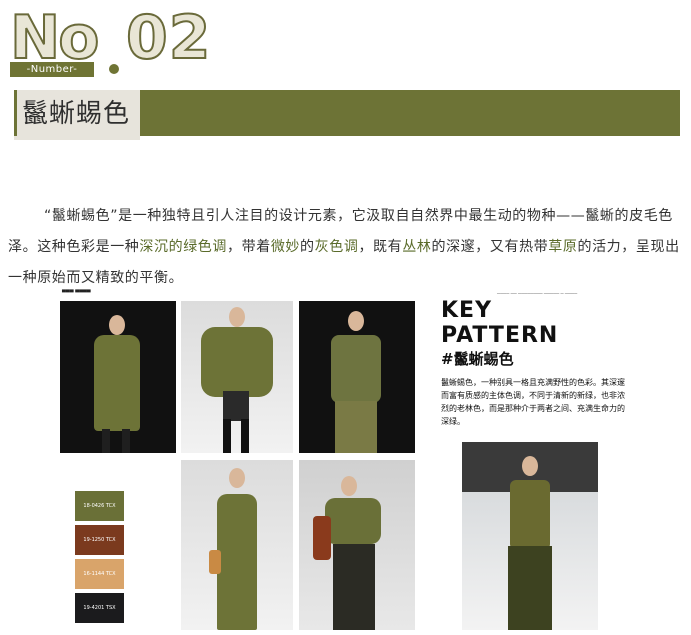 Image resolution: width=691 pixels, height=635 pixels. What do you see at coordinates (54, 38) in the screenshot?
I see `number-prefix: No` at bounding box center [54, 38].